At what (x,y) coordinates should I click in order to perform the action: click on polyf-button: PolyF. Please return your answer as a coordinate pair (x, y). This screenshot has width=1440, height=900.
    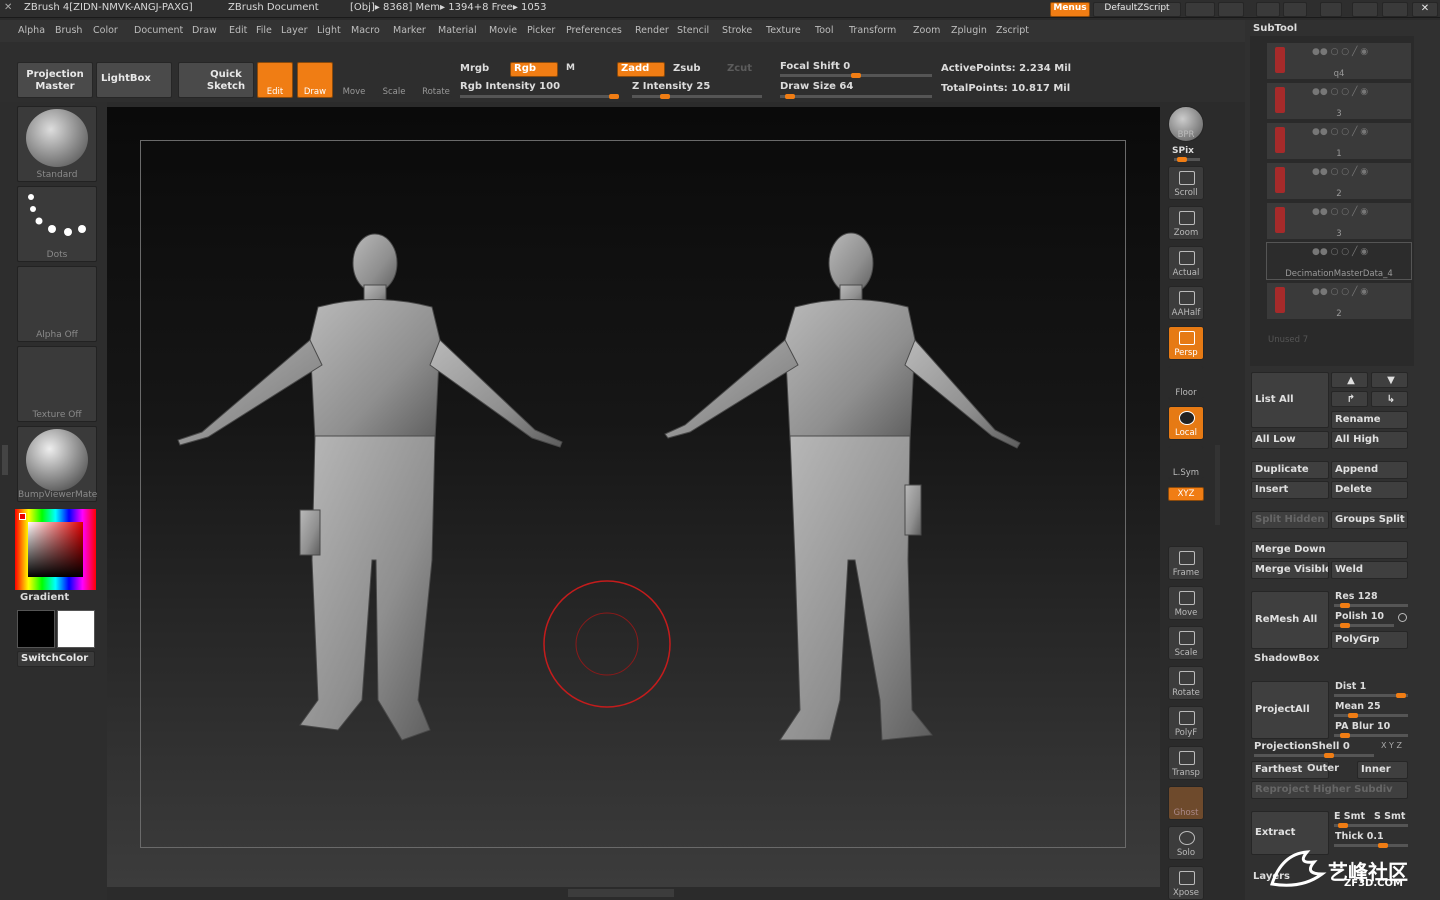
    Looking at the image, I should click on (1186, 723).